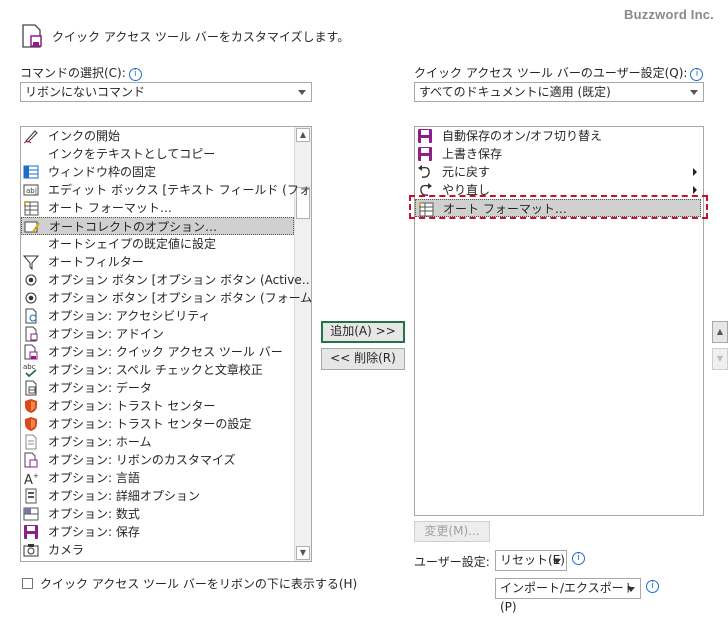 The image size is (728, 618). I want to click on list-item: オプション: ホーム, so click(157, 442).